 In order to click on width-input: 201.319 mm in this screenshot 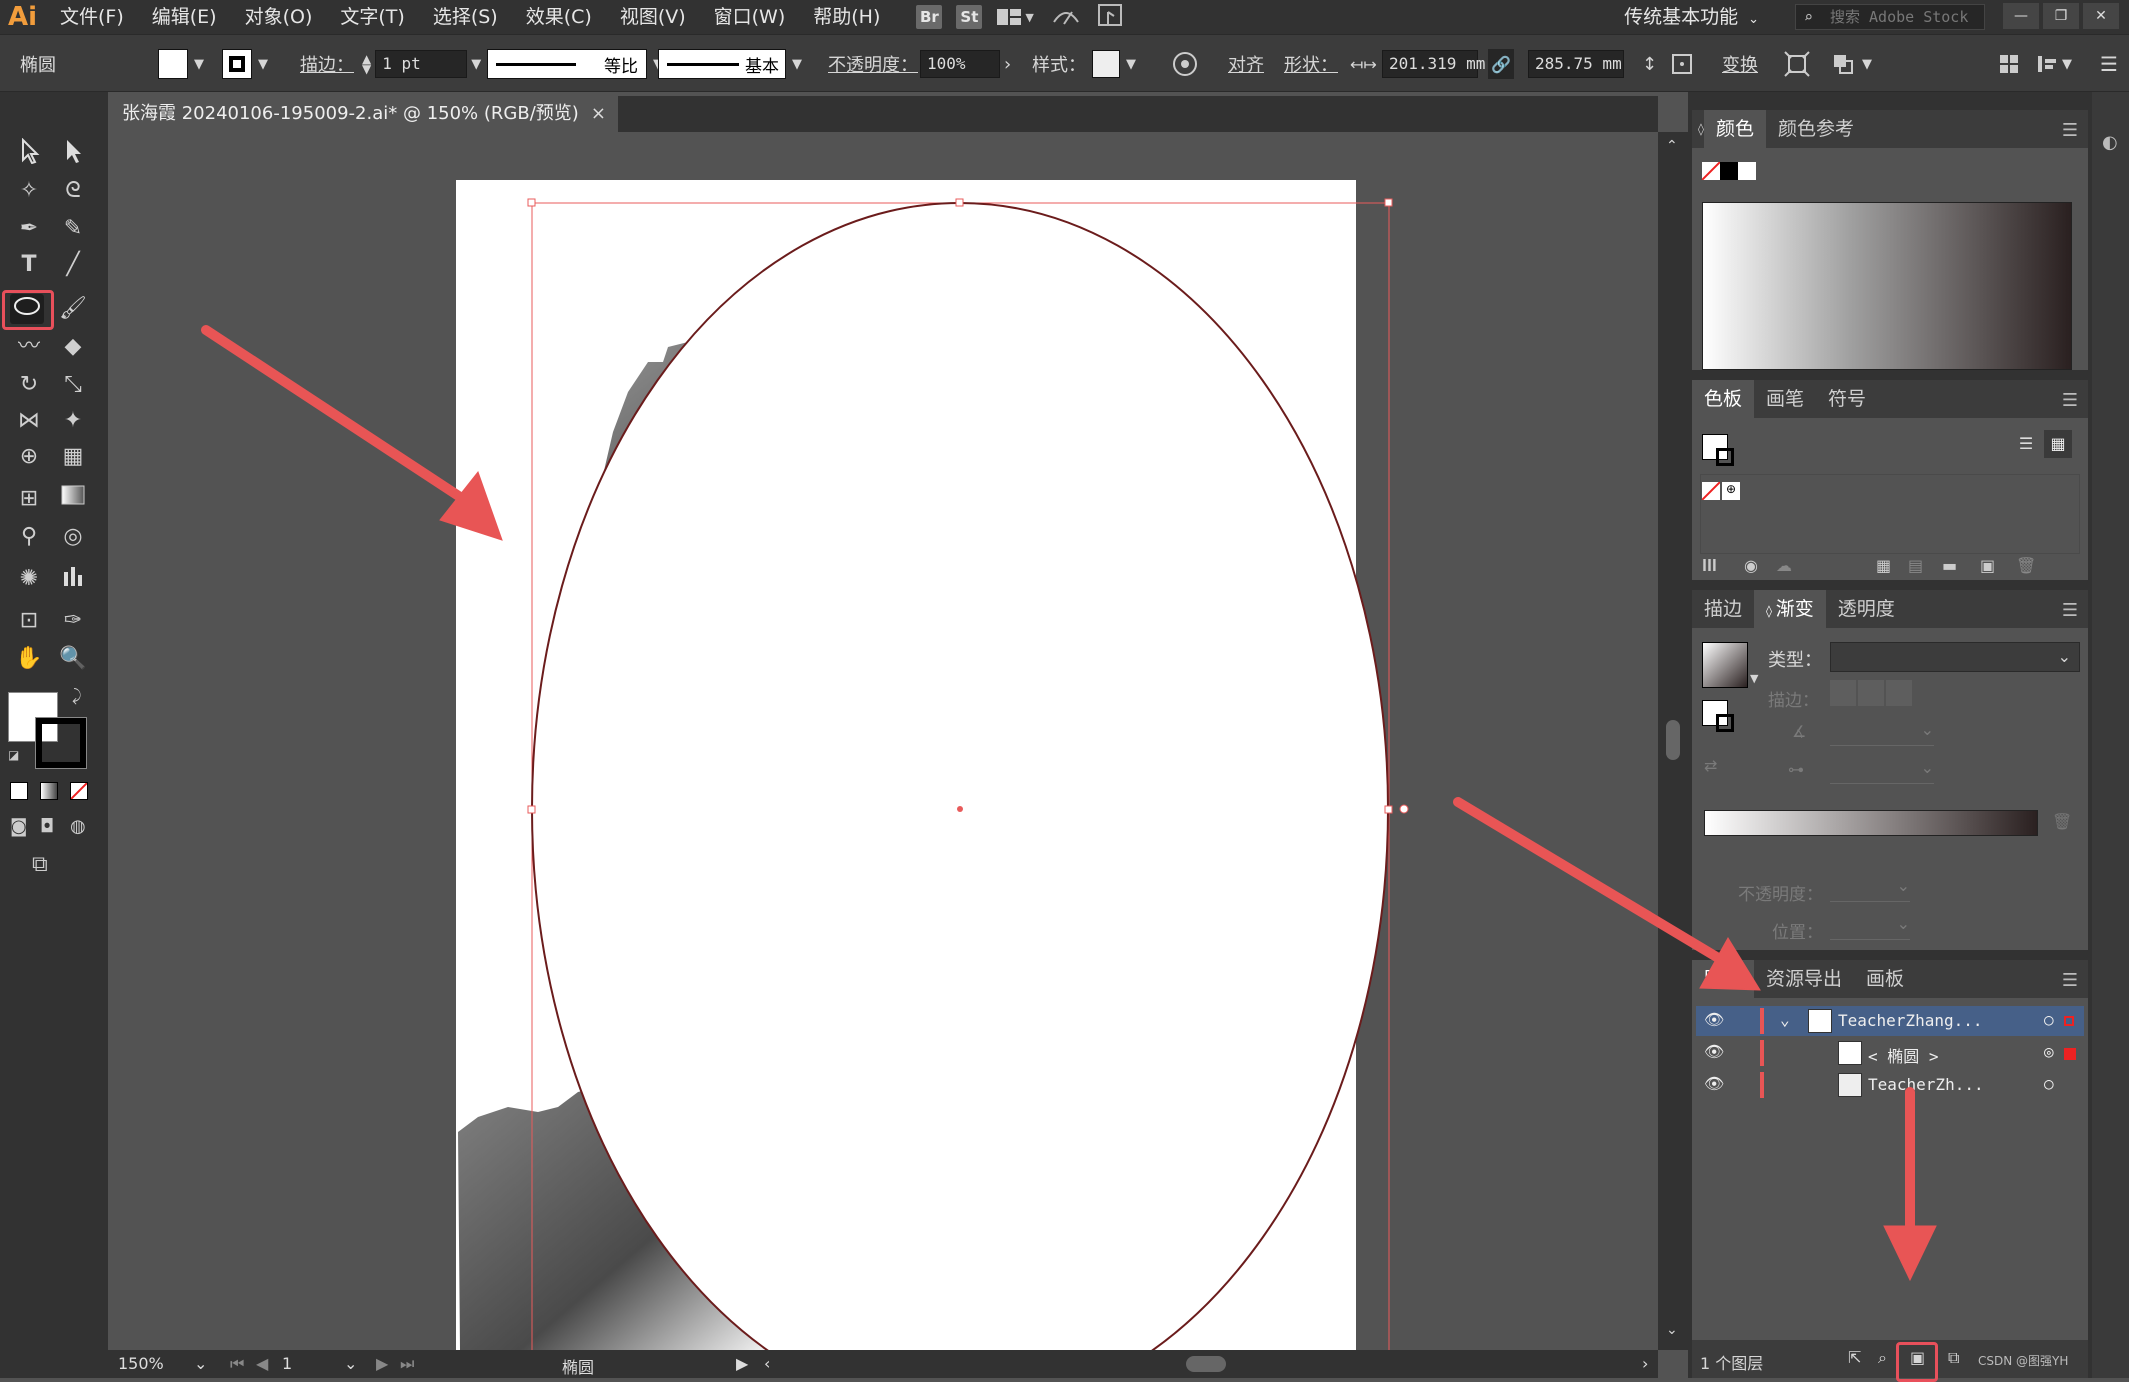, I will do `click(1433, 64)`.